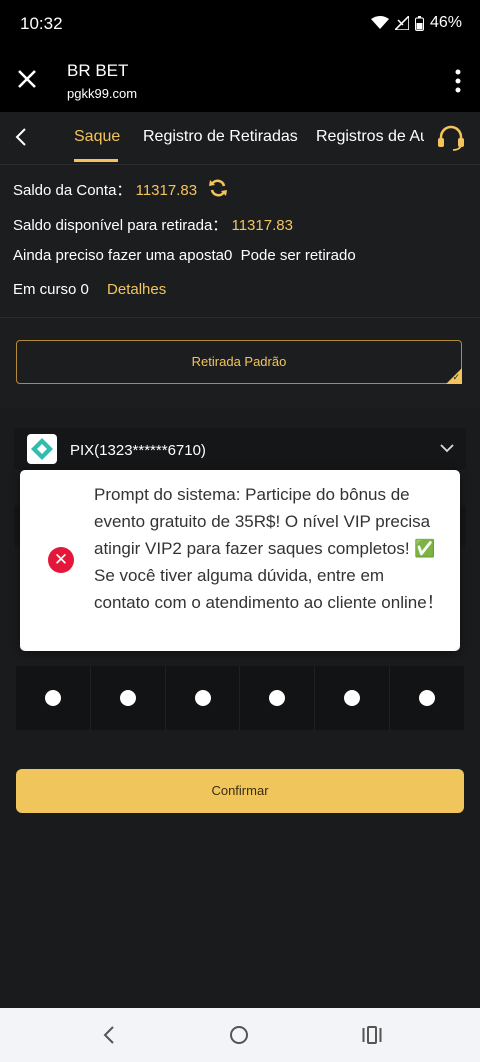  I want to click on signal-icon, so click(401, 23).